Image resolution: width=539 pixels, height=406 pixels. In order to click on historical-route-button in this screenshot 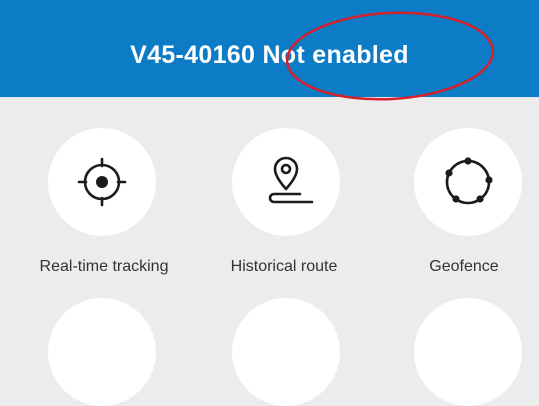, I will do `click(286, 182)`.